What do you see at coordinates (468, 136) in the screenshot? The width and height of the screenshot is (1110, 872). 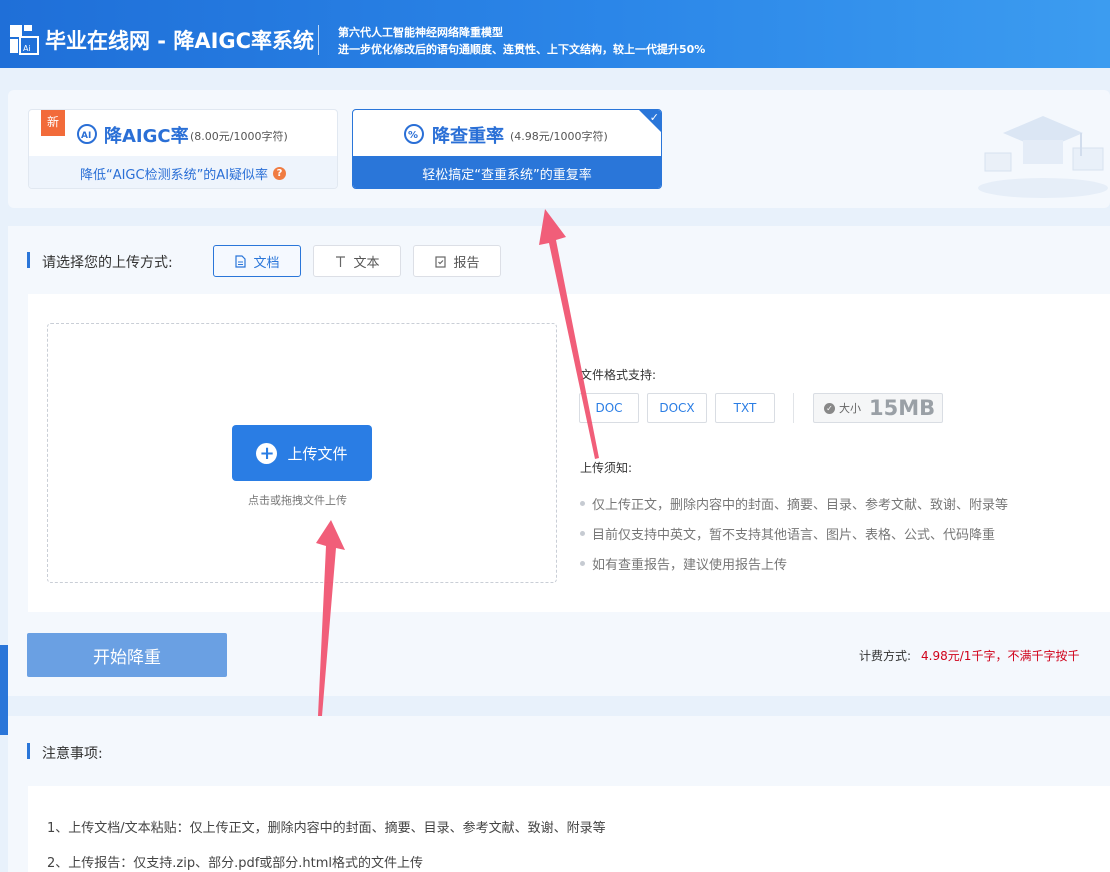 I see `mode-dedup-title: 降查重率` at bounding box center [468, 136].